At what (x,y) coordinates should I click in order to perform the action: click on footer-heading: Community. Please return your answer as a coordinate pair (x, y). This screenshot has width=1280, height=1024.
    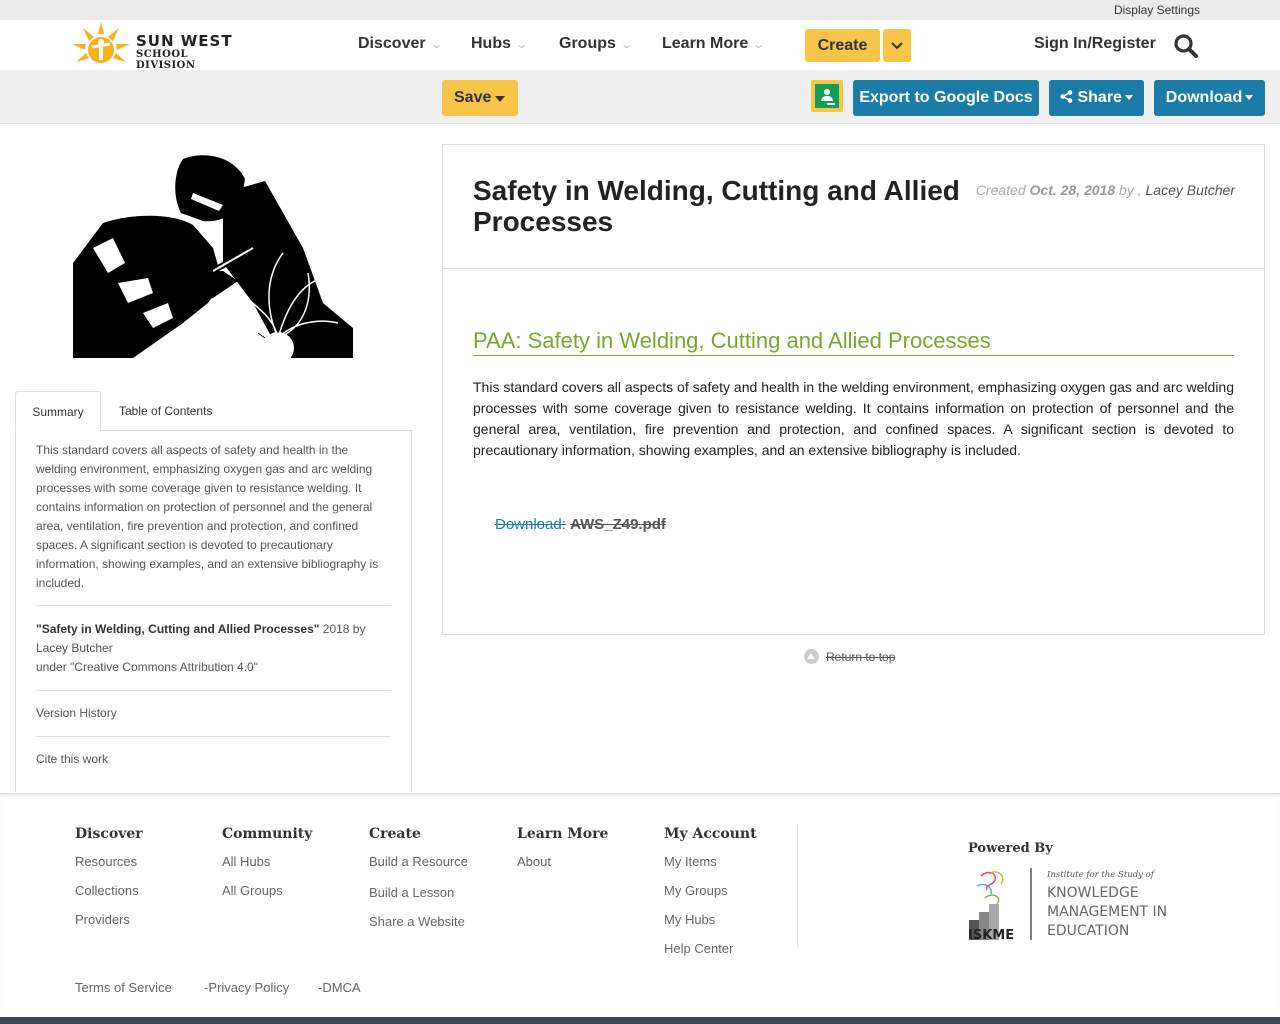
    Looking at the image, I should click on (267, 834).